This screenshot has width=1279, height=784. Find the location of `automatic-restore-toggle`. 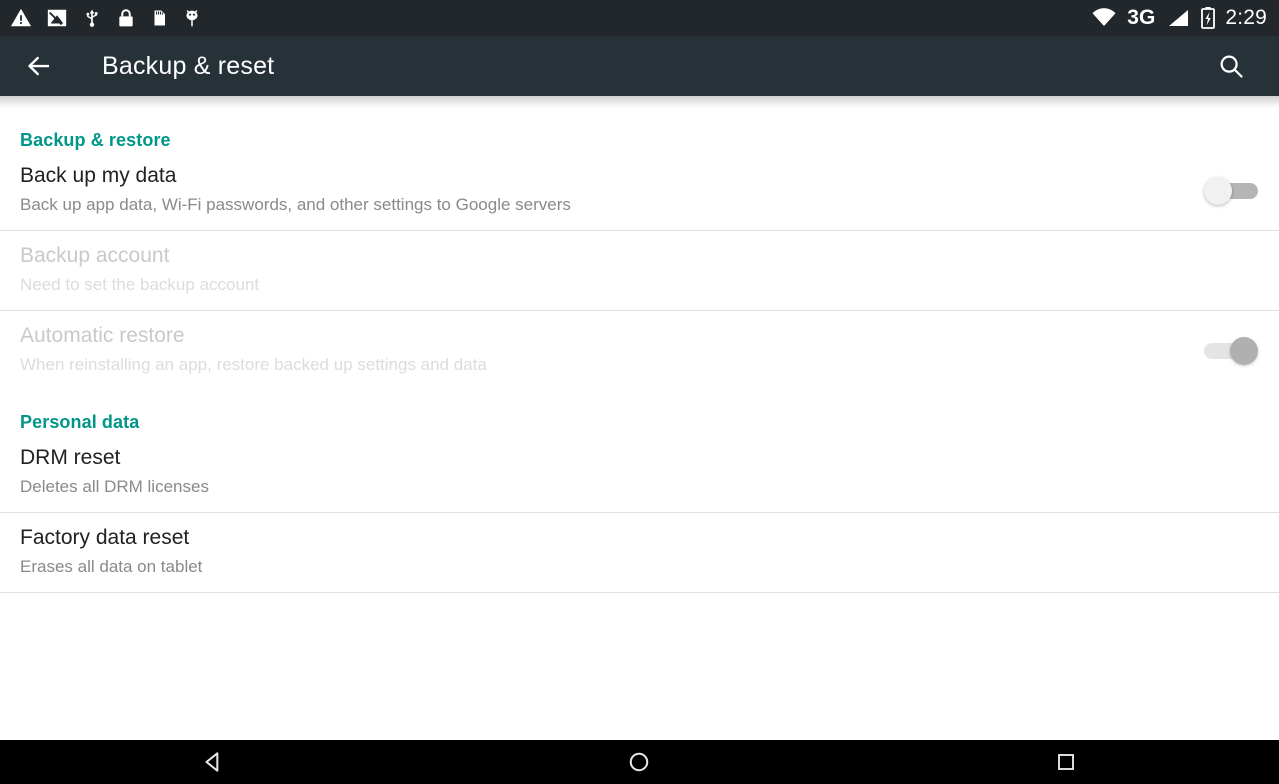

automatic-restore-toggle is located at coordinates (1231, 350).